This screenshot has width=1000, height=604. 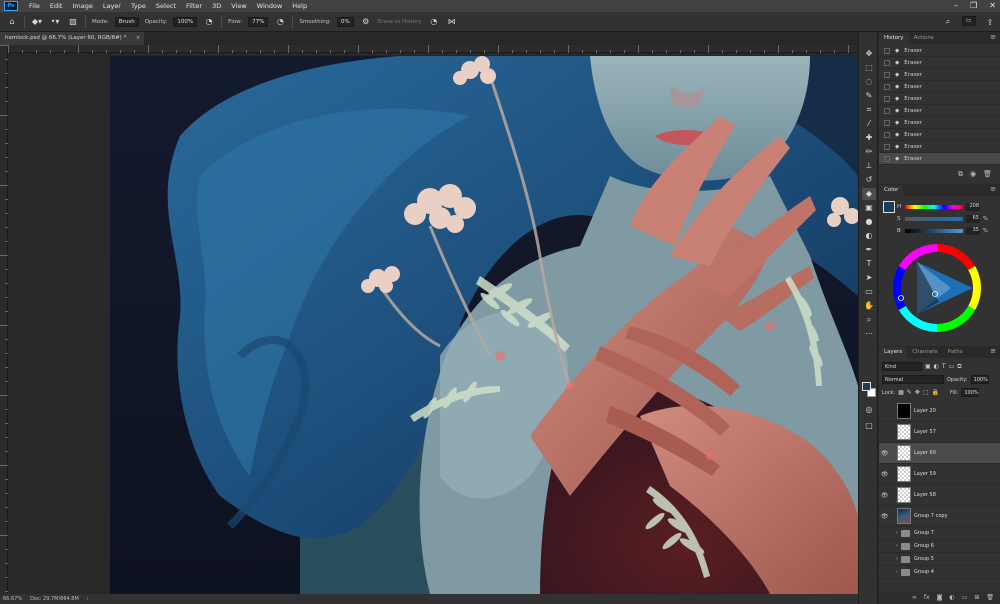 What do you see at coordinates (869, 124) in the screenshot?
I see `eyedropper-icon: ⁄` at bounding box center [869, 124].